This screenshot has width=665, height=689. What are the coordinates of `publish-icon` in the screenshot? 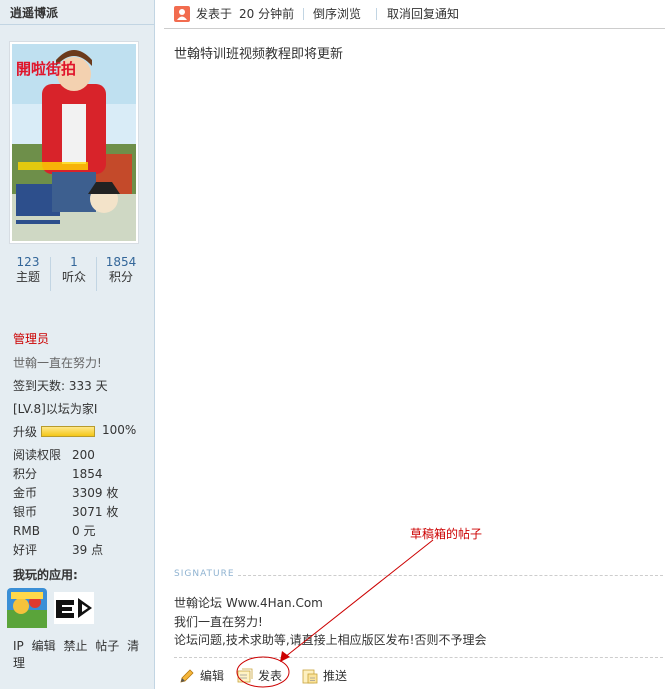 It's located at (245, 676).